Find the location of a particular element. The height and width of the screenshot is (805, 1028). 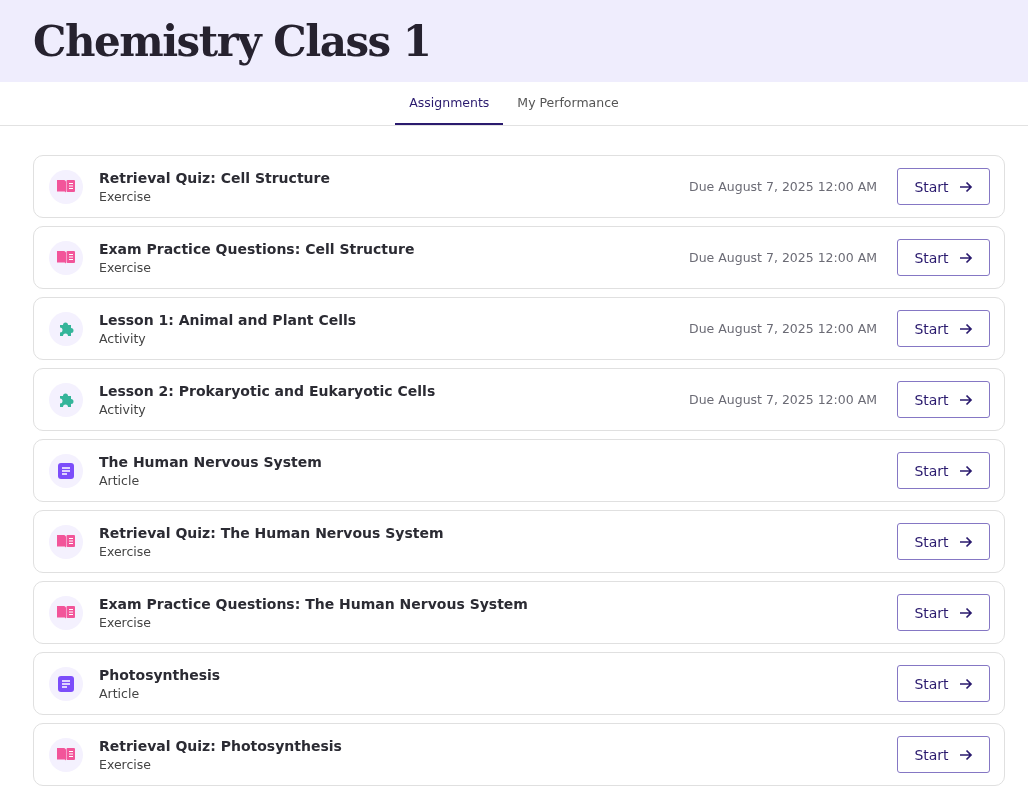

tab: Assignments is located at coordinates (449, 103).